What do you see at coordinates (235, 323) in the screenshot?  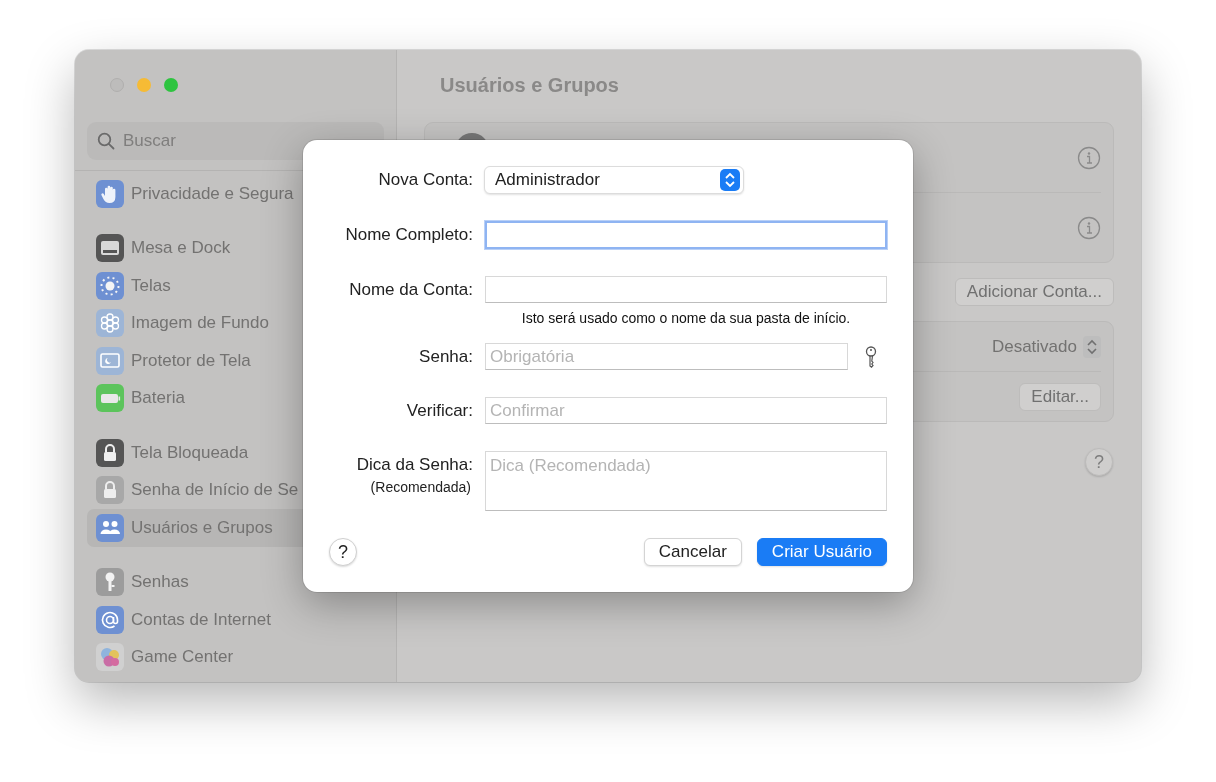 I see `sidebar-item: Imagem de Fundo` at bounding box center [235, 323].